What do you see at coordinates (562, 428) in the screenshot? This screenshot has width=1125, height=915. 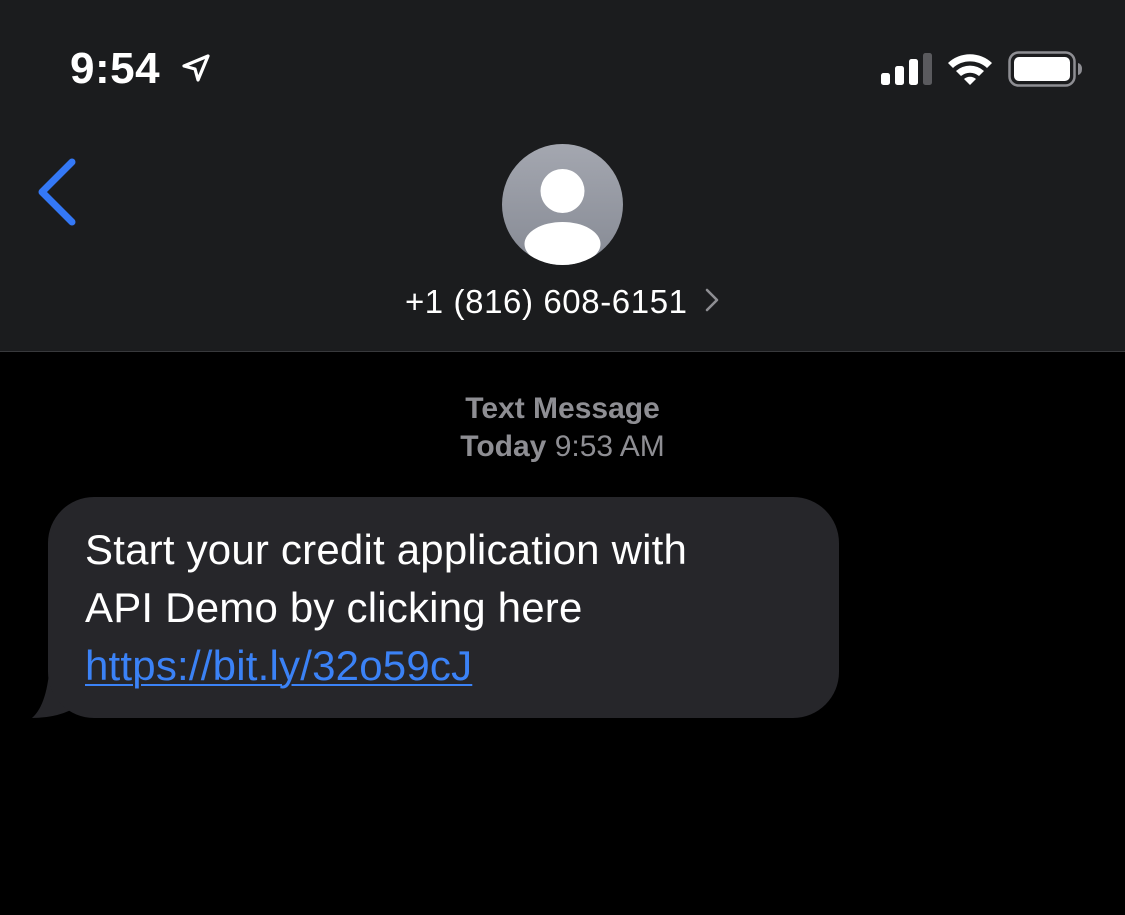 I see `message-timestamp: Text Message Today 9:53 AM` at bounding box center [562, 428].